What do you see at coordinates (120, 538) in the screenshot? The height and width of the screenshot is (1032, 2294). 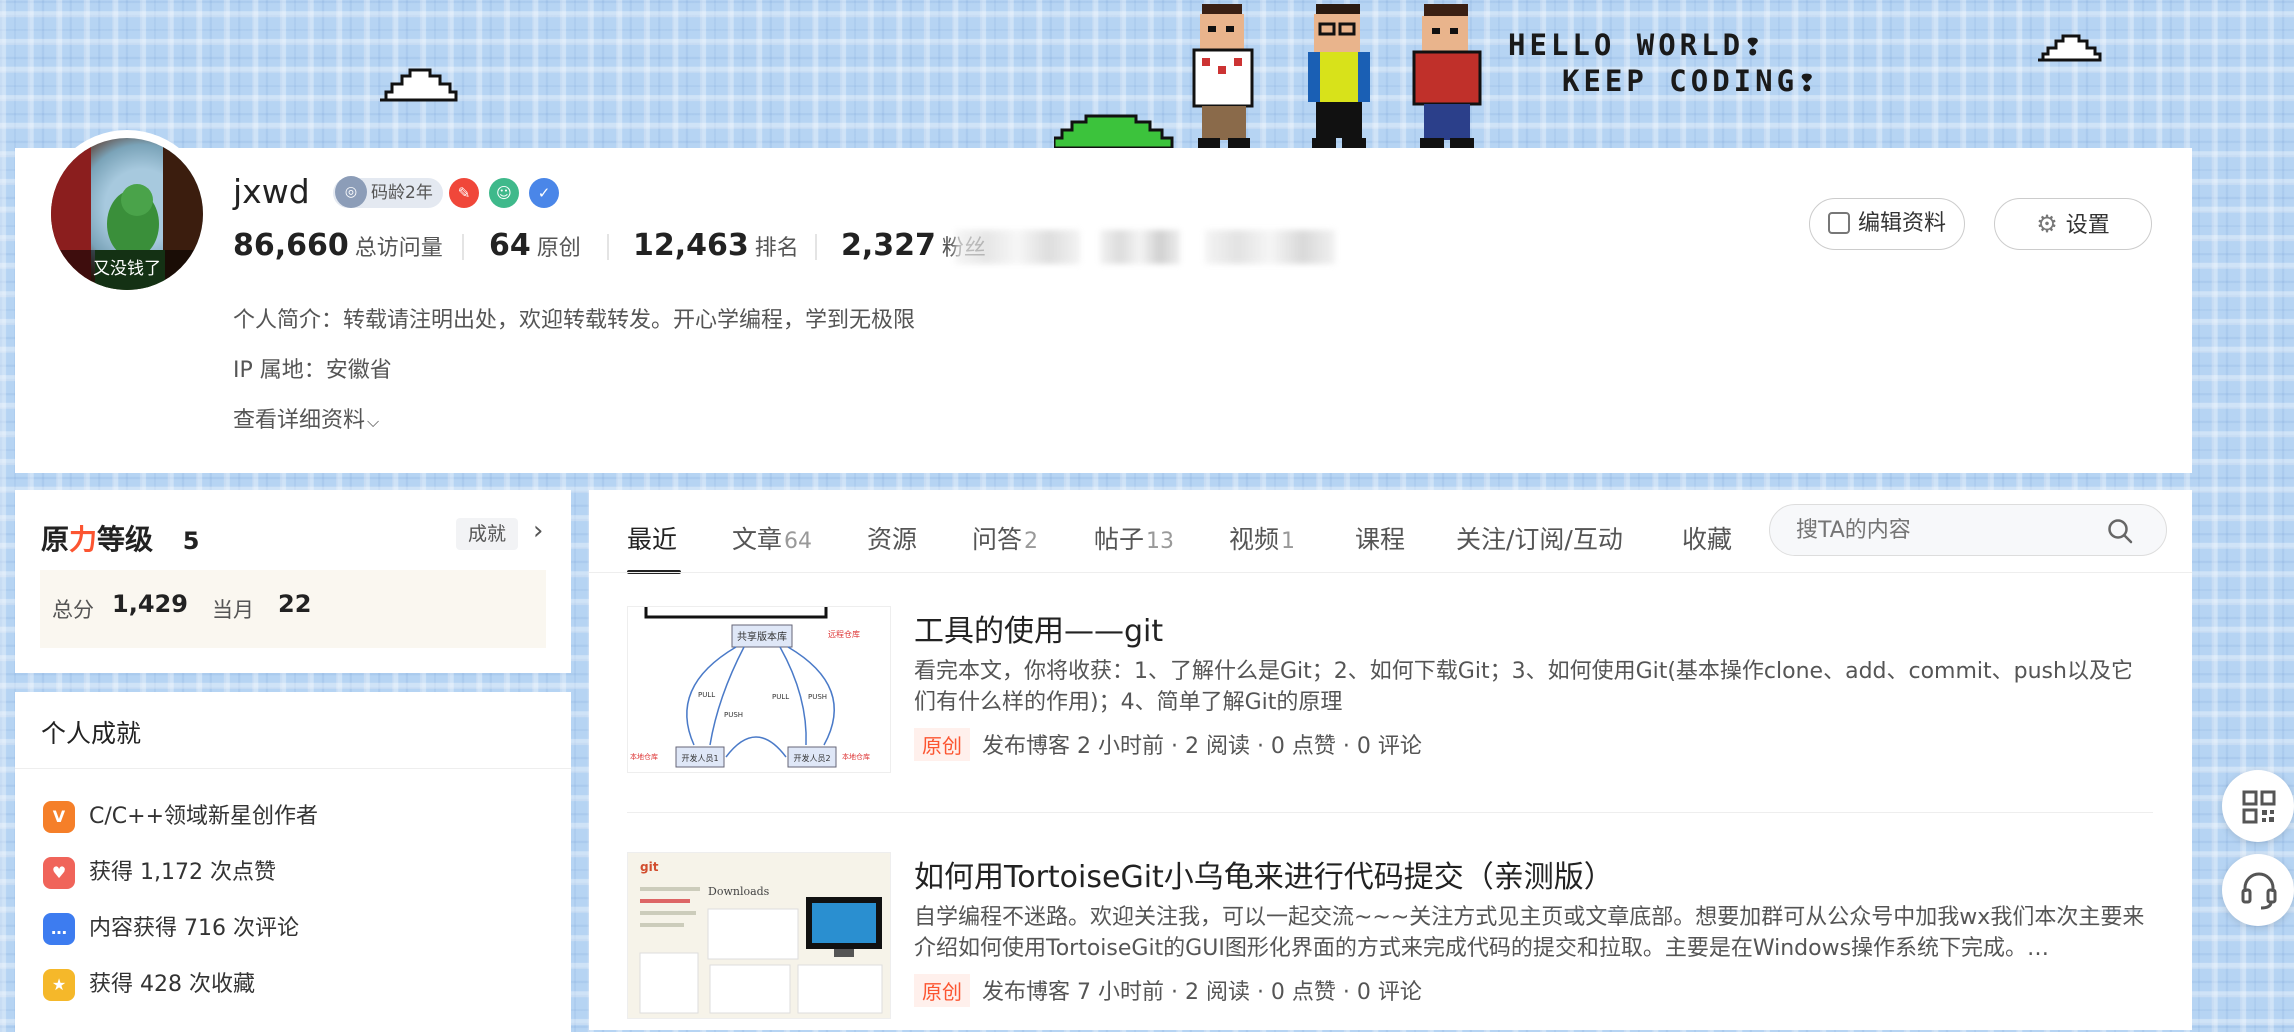 I see `level-title: 原力等级 5` at bounding box center [120, 538].